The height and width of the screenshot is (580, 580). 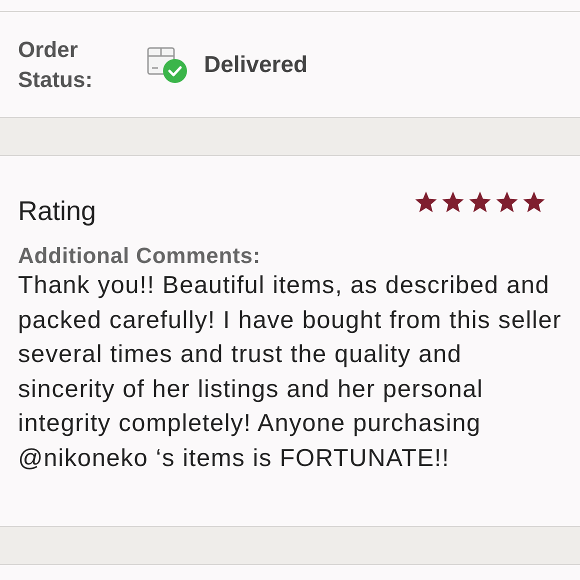 What do you see at coordinates (256, 64) in the screenshot?
I see `order-status-value: Delivered` at bounding box center [256, 64].